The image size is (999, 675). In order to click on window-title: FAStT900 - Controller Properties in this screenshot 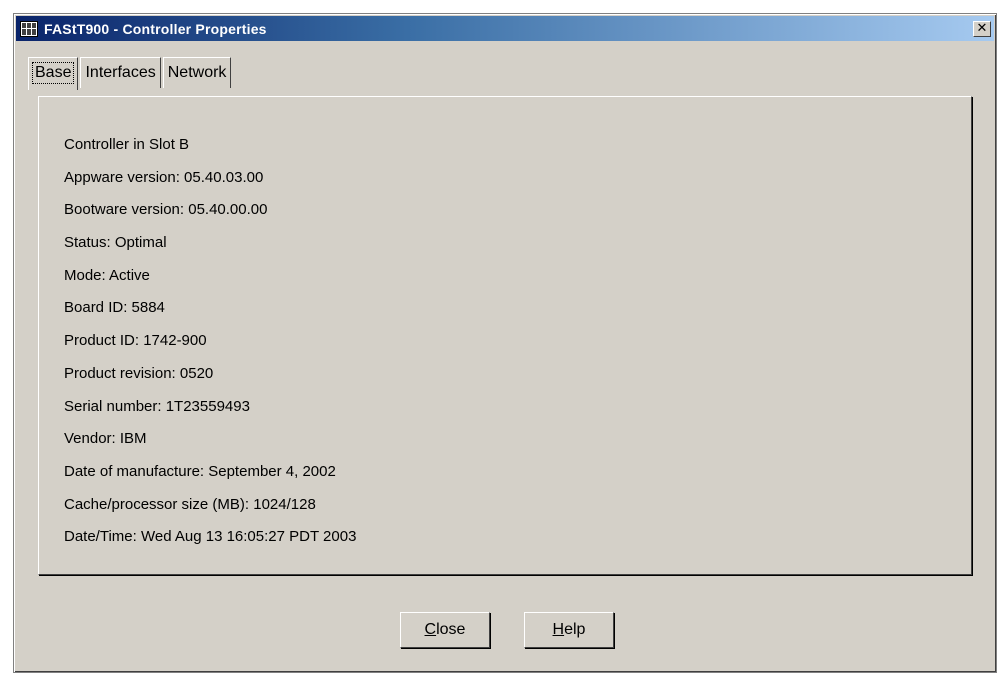, I will do `click(155, 28)`.